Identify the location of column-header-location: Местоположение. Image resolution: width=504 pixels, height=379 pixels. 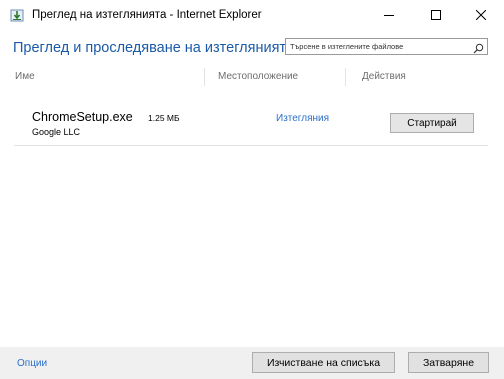
(258, 76).